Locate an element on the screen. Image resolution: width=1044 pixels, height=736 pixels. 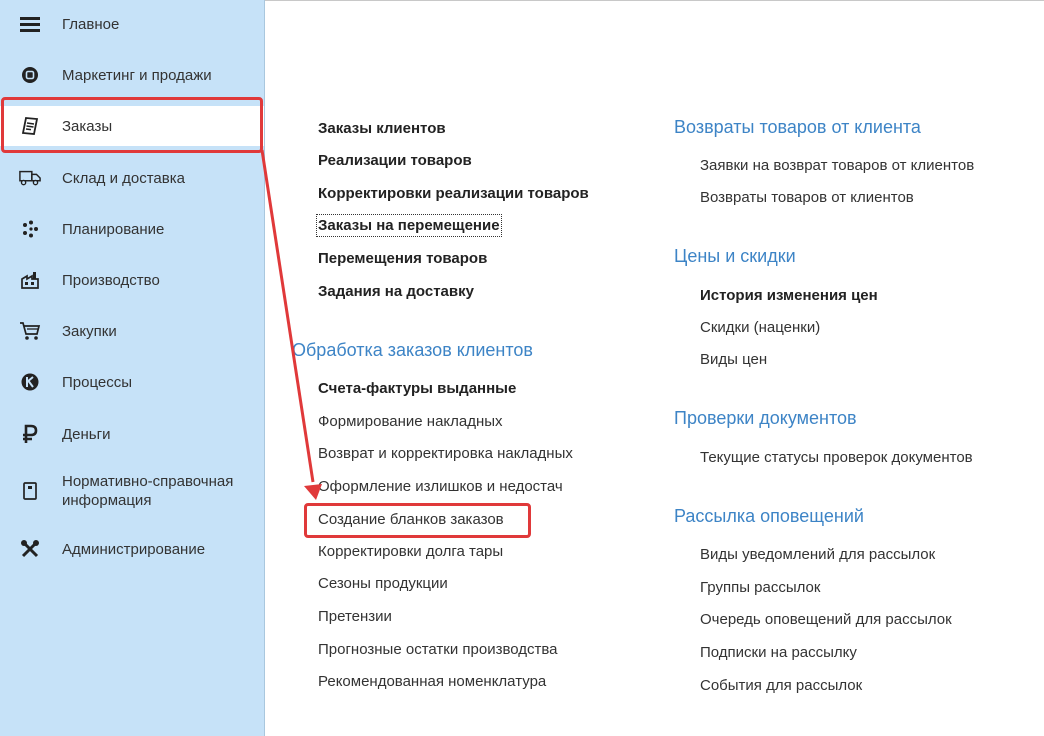
sidebar-item-label: Администрирование is located at coordinates (134, 549).